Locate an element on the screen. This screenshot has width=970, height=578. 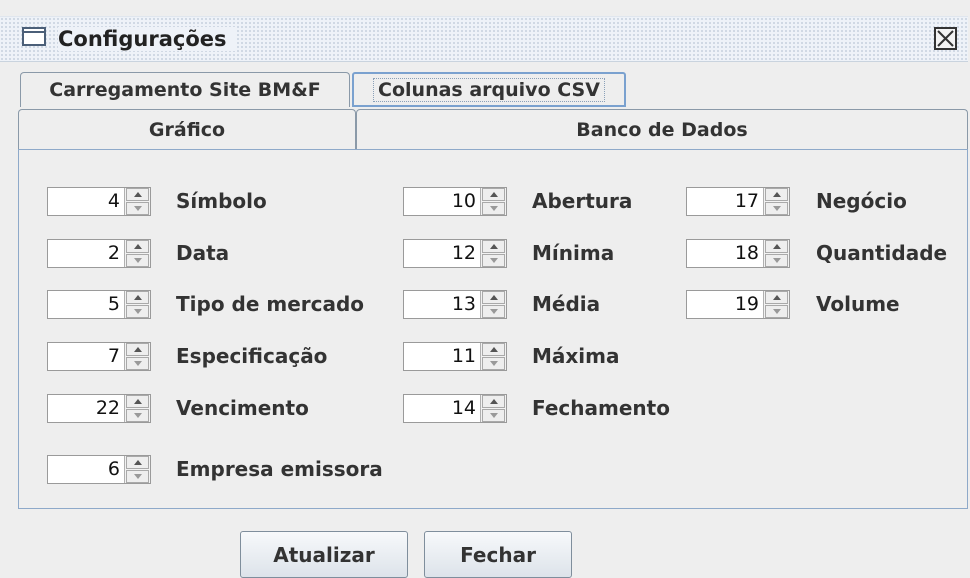
negocio-label: Negócio is located at coordinates (861, 201).